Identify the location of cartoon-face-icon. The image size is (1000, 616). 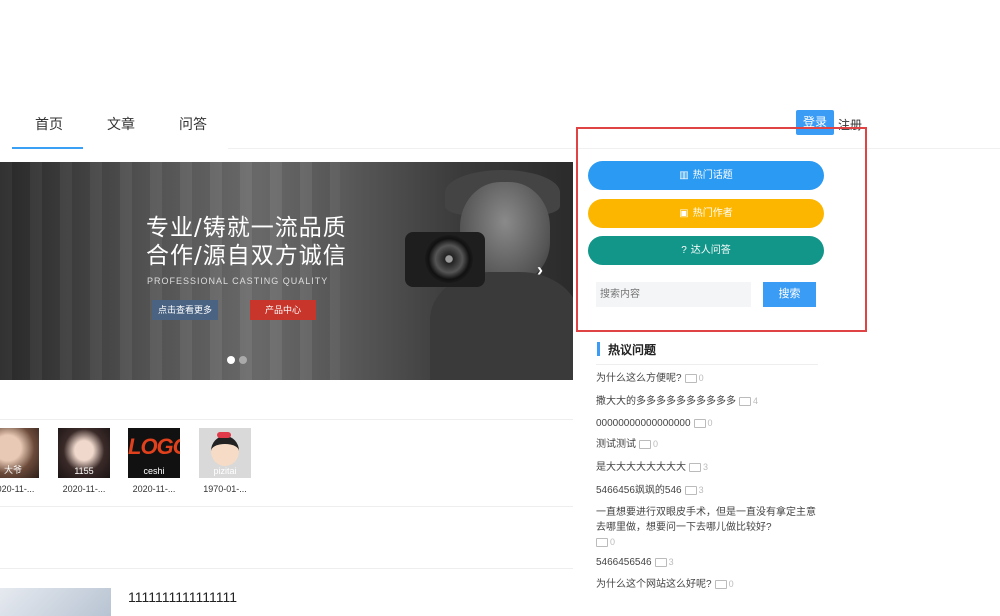
(225, 451).